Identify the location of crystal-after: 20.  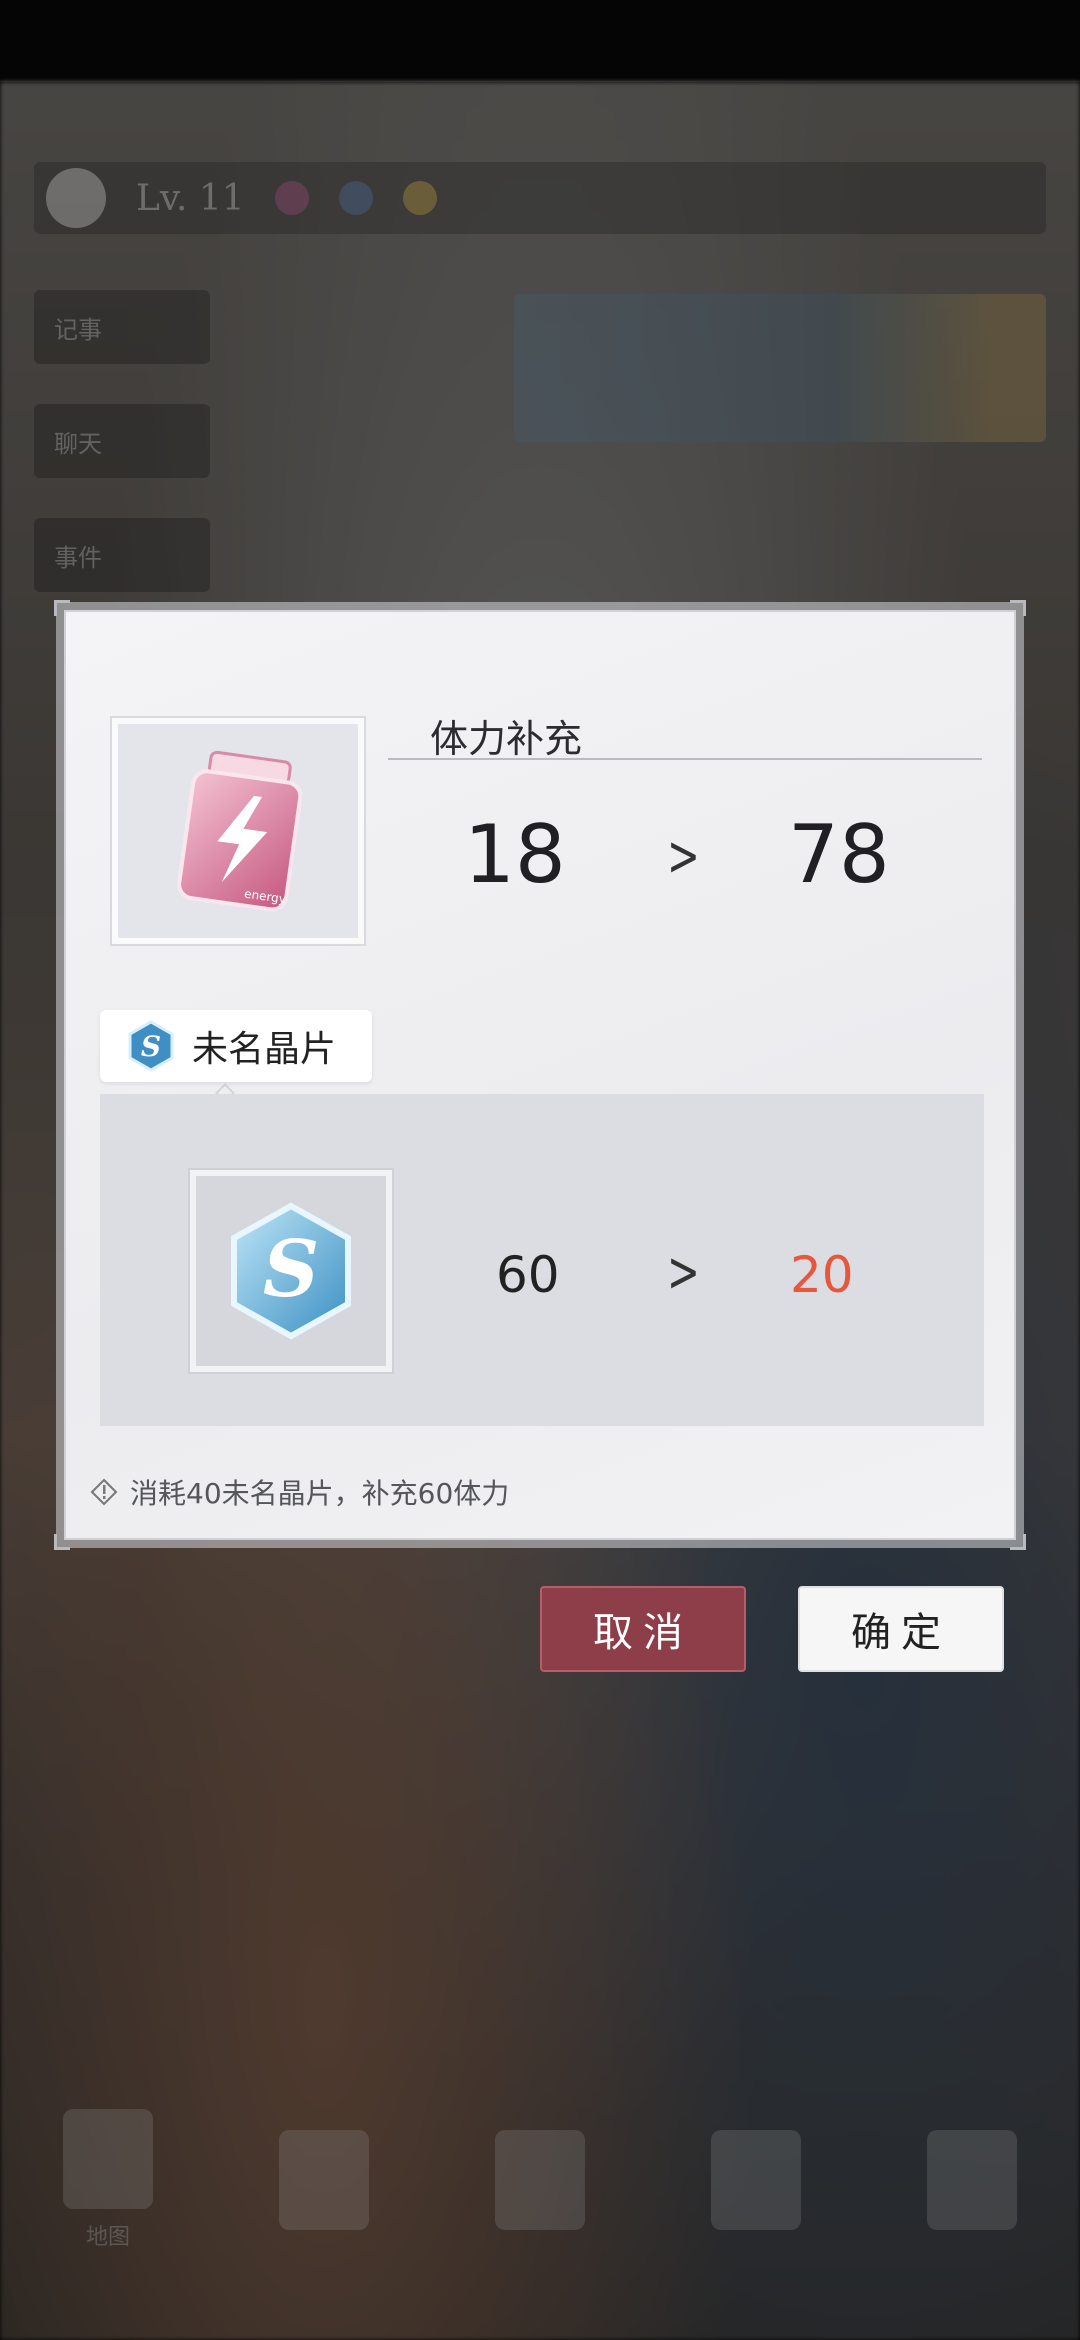
(822, 1275).